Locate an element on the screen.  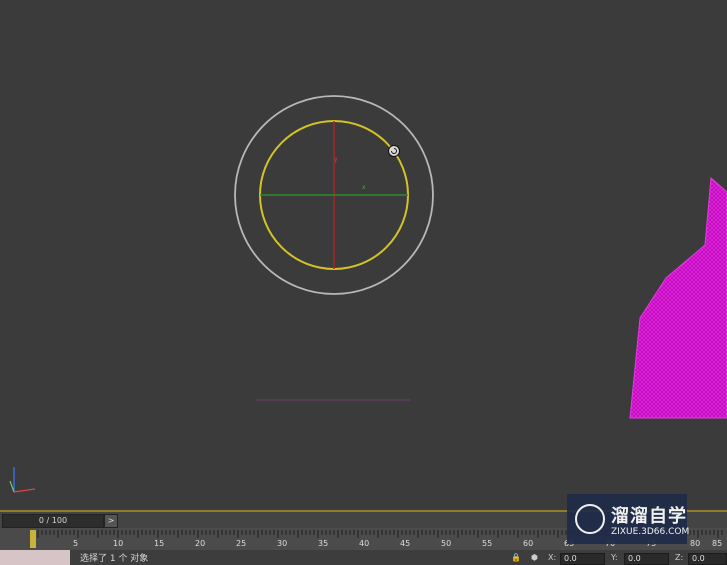
x-coordinate-field: 0.0 is located at coordinates (582, 559).